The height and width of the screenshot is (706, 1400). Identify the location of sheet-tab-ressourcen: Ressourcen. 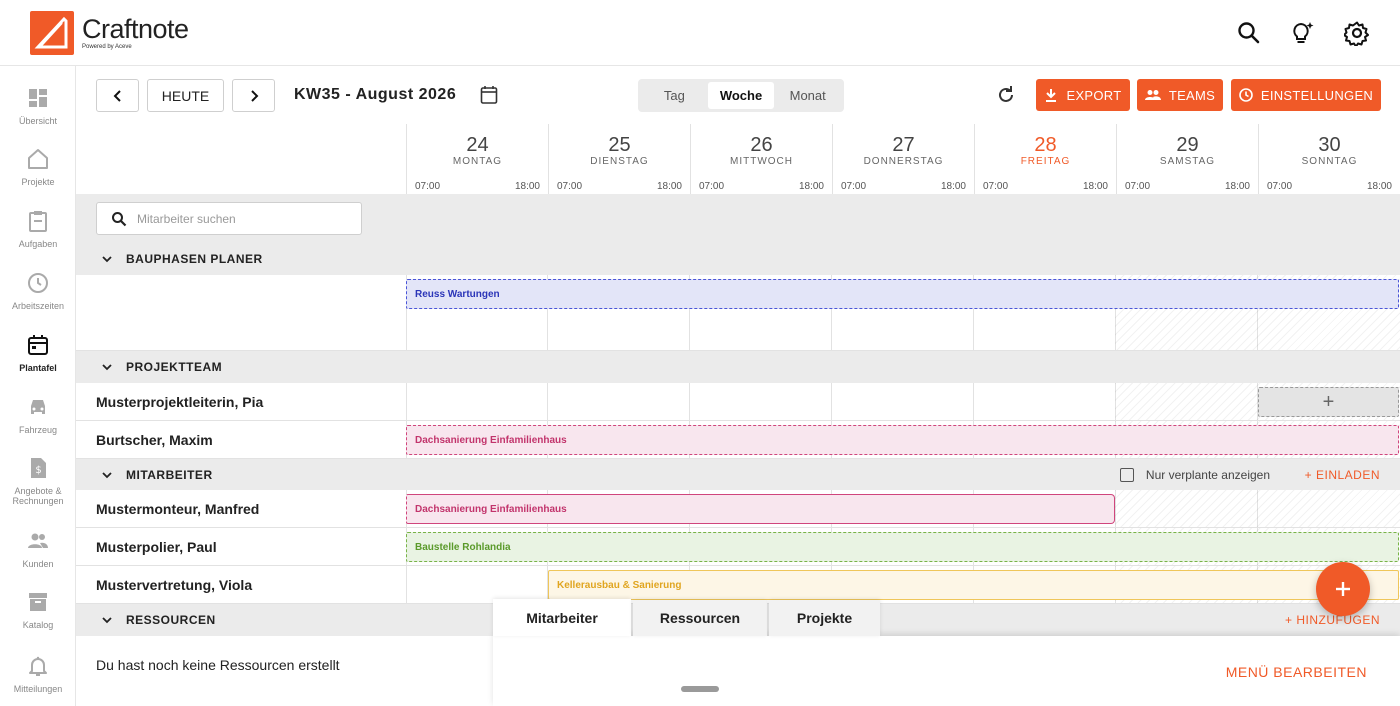
(700, 618).